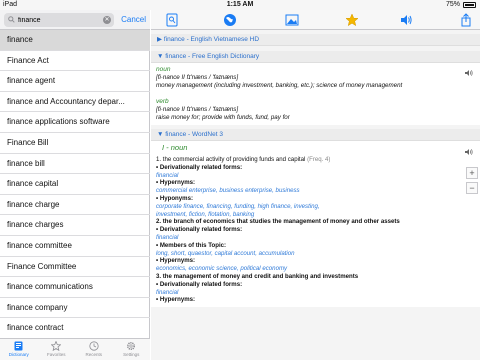 The width and height of the screenshot is (480, 360). Describe the element at coordinates (131, 354) in the screenshot. I see `tab-label: Settings` at that location.